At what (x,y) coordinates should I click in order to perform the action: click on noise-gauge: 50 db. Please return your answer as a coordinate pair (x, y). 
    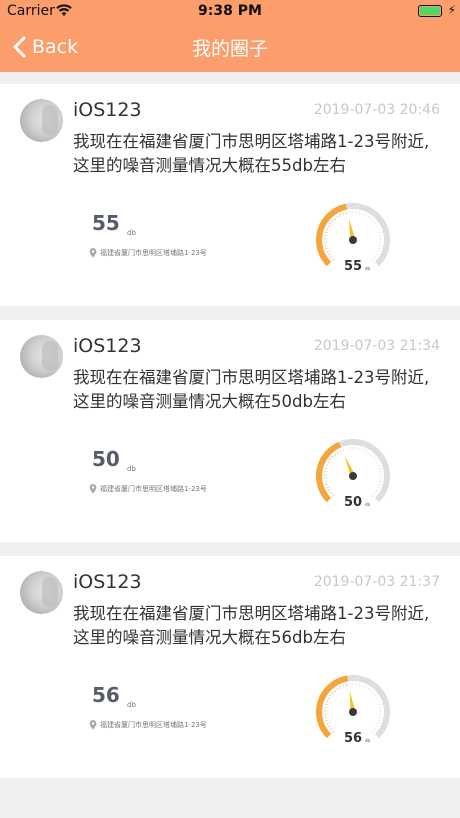
    Looking at the image, I should click on (353, 474).